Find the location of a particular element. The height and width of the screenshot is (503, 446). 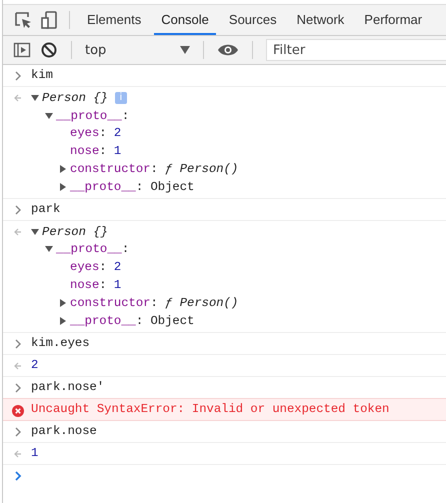

device-icon is located at coordinates (49, 20).